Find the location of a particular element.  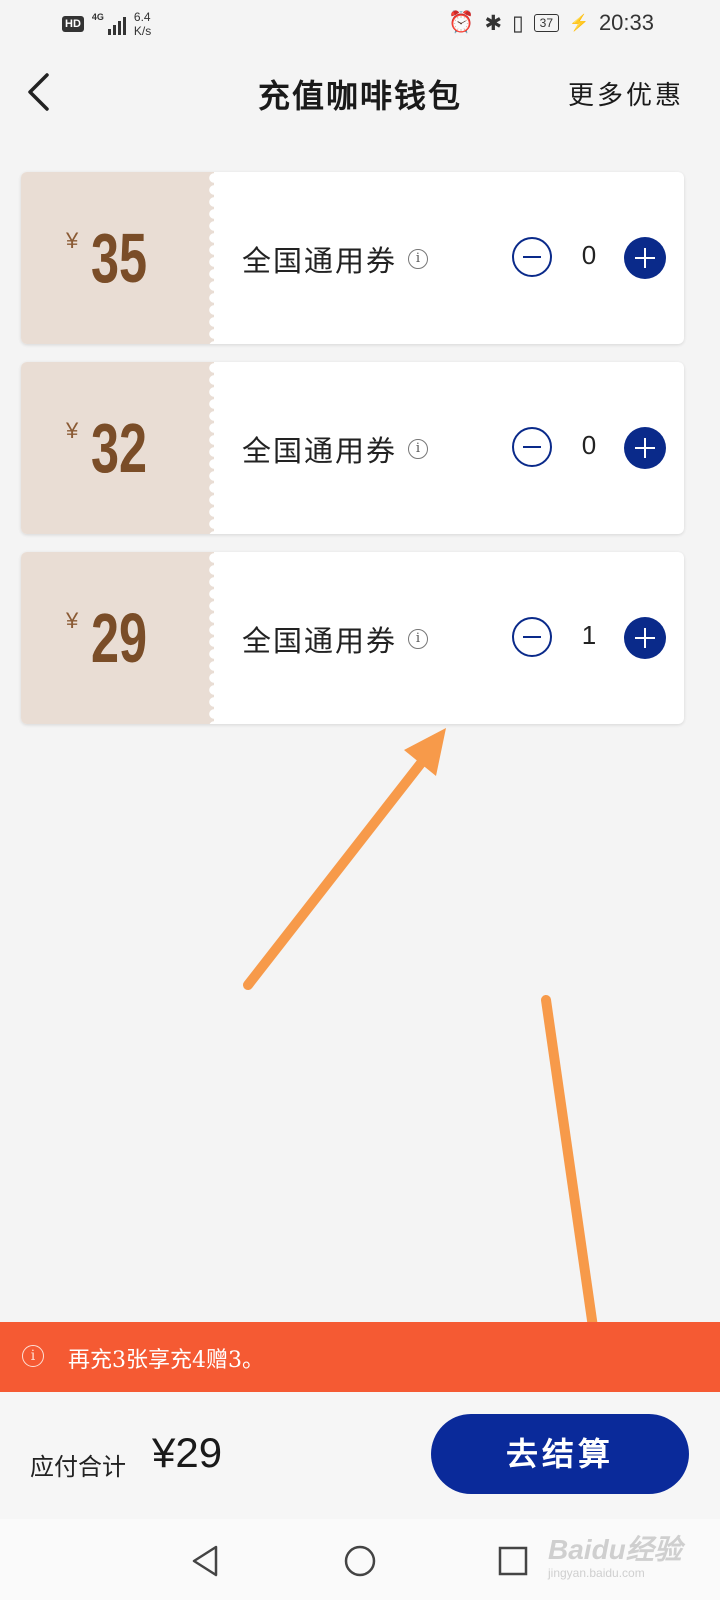

signal-icon: 4G is located at coordinates (109, 24).